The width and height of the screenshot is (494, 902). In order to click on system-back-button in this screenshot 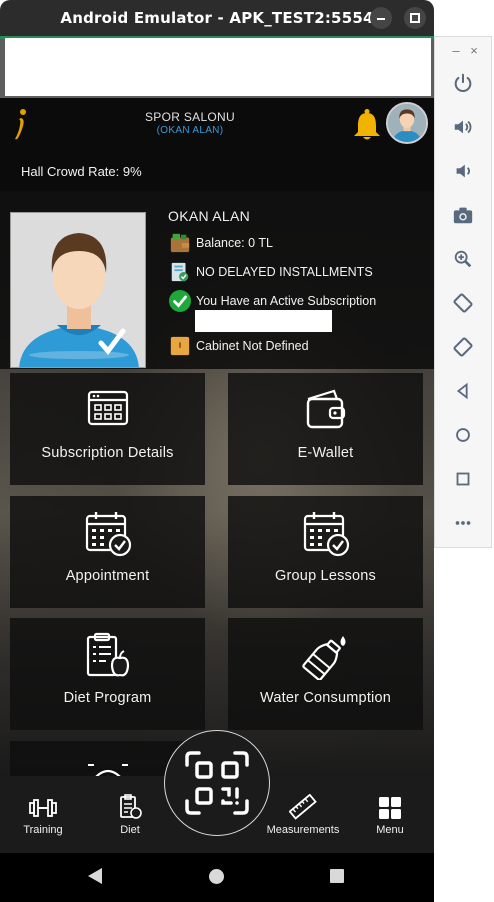, I will do `click(95, 876)`.